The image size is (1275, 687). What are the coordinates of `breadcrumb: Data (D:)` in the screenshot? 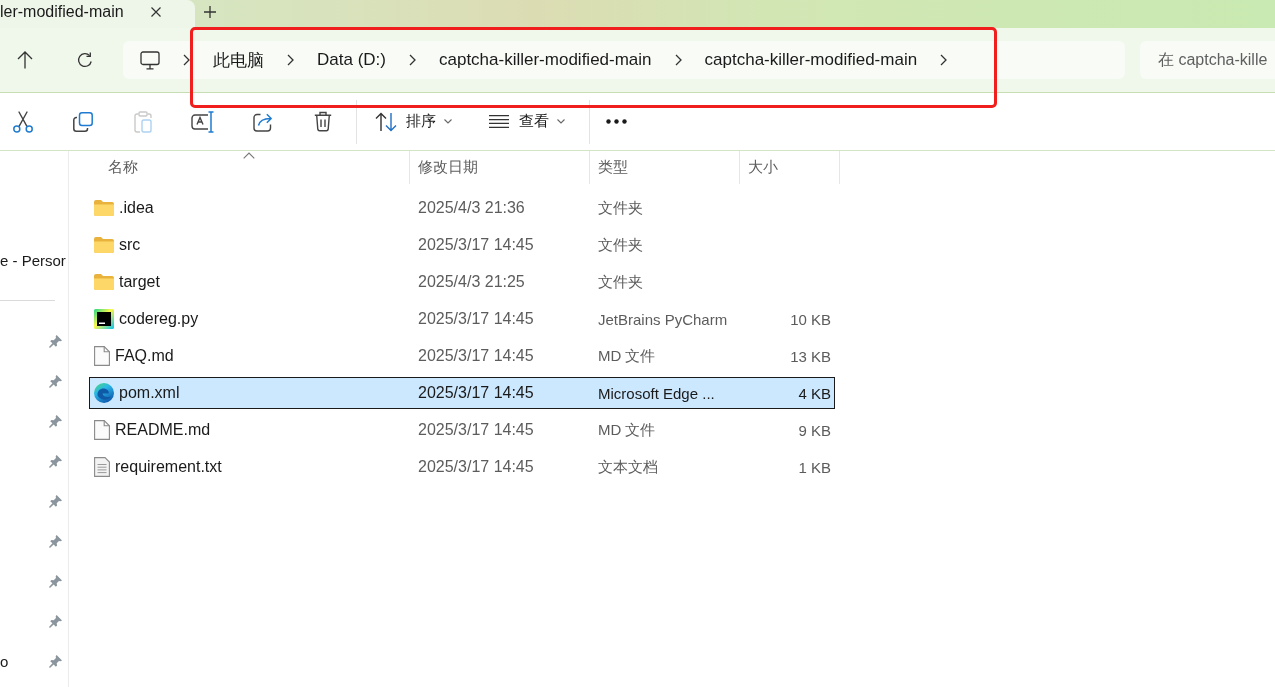 It's located at (351, 60).